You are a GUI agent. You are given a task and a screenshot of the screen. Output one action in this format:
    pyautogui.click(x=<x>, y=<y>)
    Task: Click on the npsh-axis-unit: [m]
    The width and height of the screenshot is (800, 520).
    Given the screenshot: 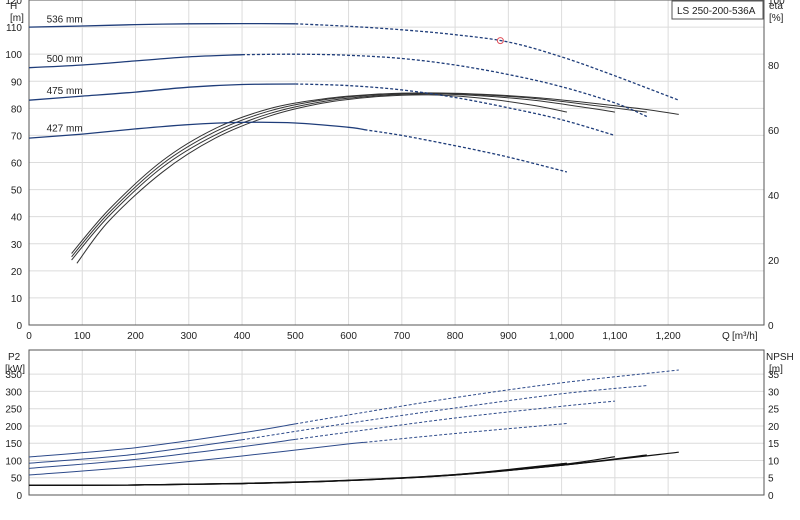 What is the action you would take?
    pyautogui.click(x=776, y=369)
    